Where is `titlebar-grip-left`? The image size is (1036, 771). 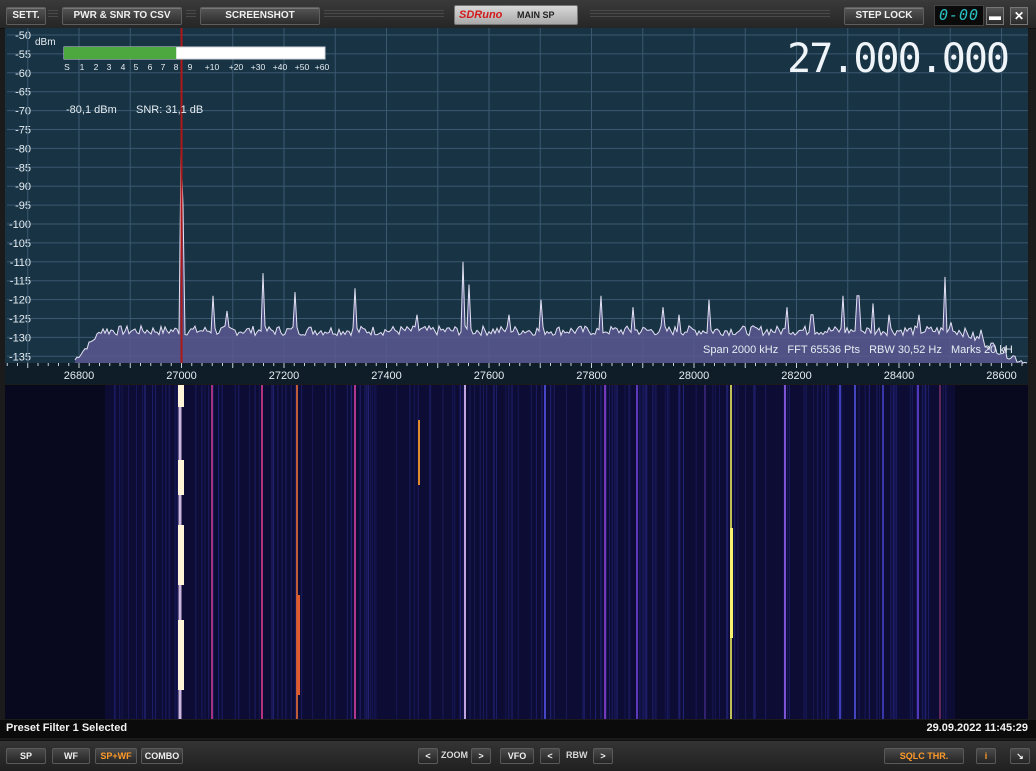
titlebar-grip-left is located at coordinates (384, 14).